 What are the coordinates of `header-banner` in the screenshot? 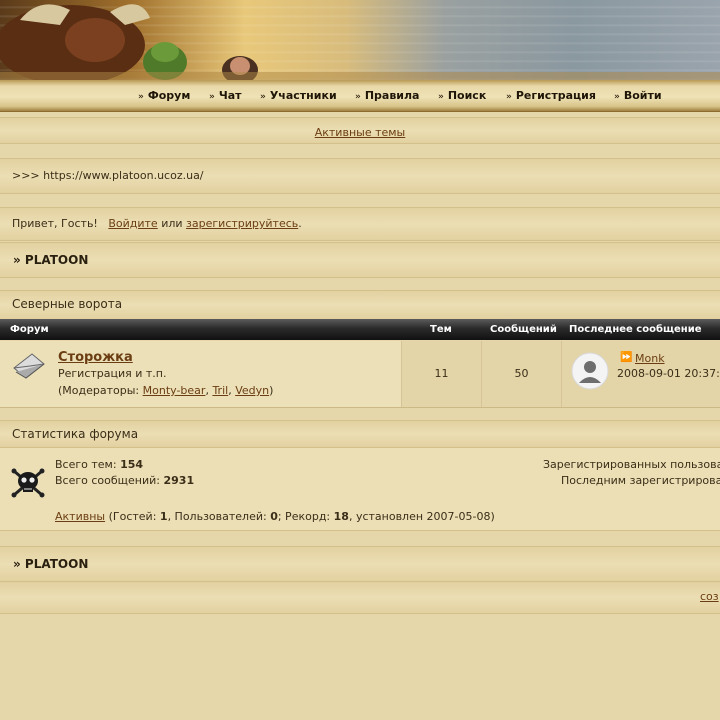 It's located at (360, 40).